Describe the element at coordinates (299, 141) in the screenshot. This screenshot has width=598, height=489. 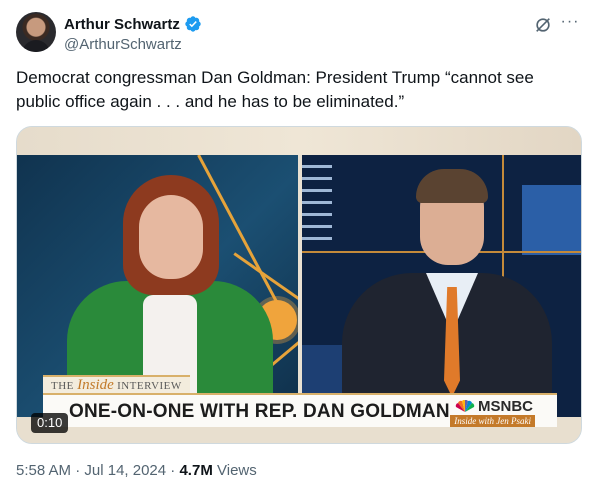
I see `video-top-strip` at that location.